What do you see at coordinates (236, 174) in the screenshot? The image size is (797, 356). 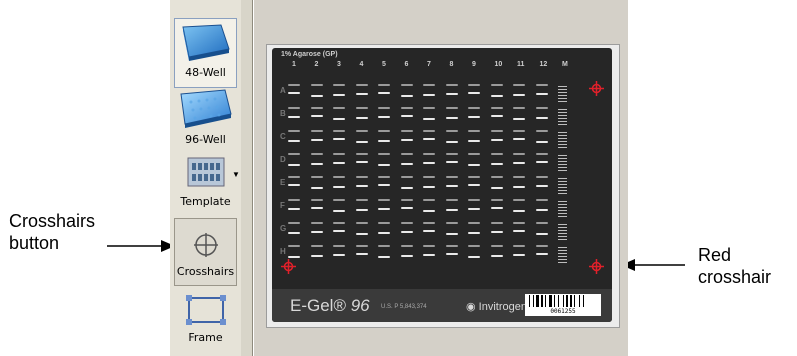 I see `template-dropdown-arrow-icon: ▼` at bounding box center [236, 174].